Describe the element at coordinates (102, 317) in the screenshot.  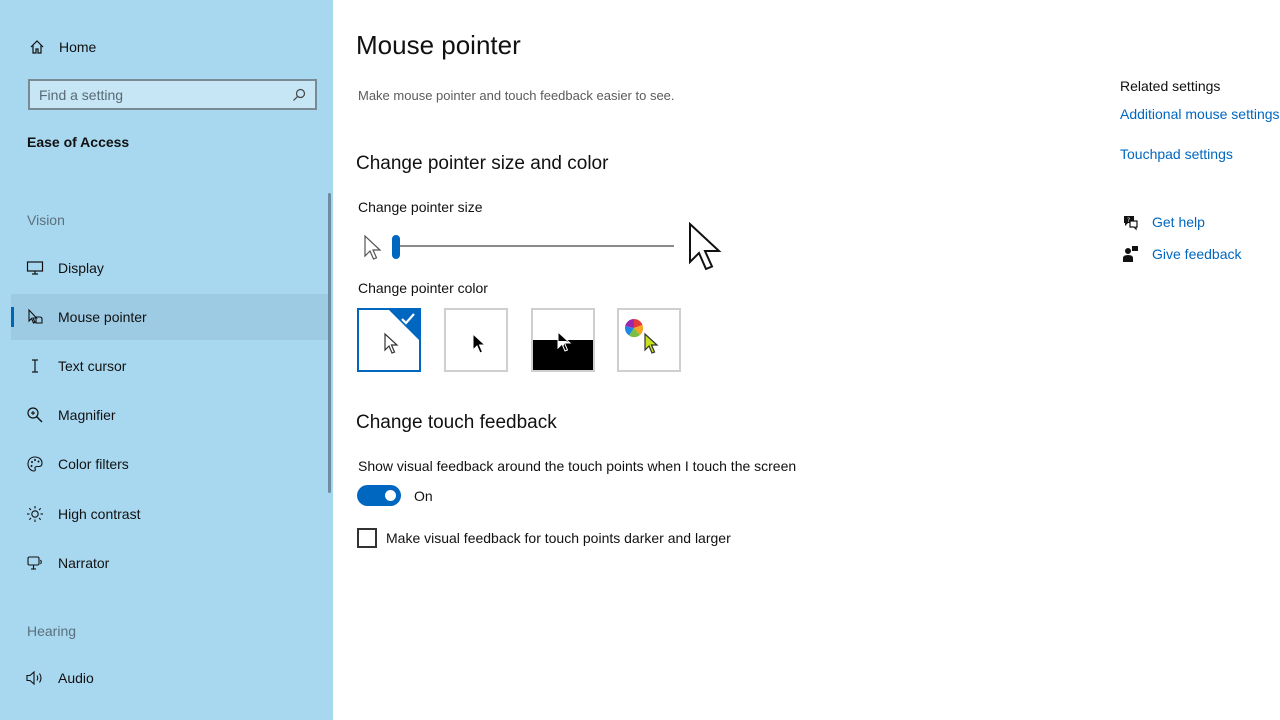
I see `sidebar-item-label: Mouse pointer` at that location.